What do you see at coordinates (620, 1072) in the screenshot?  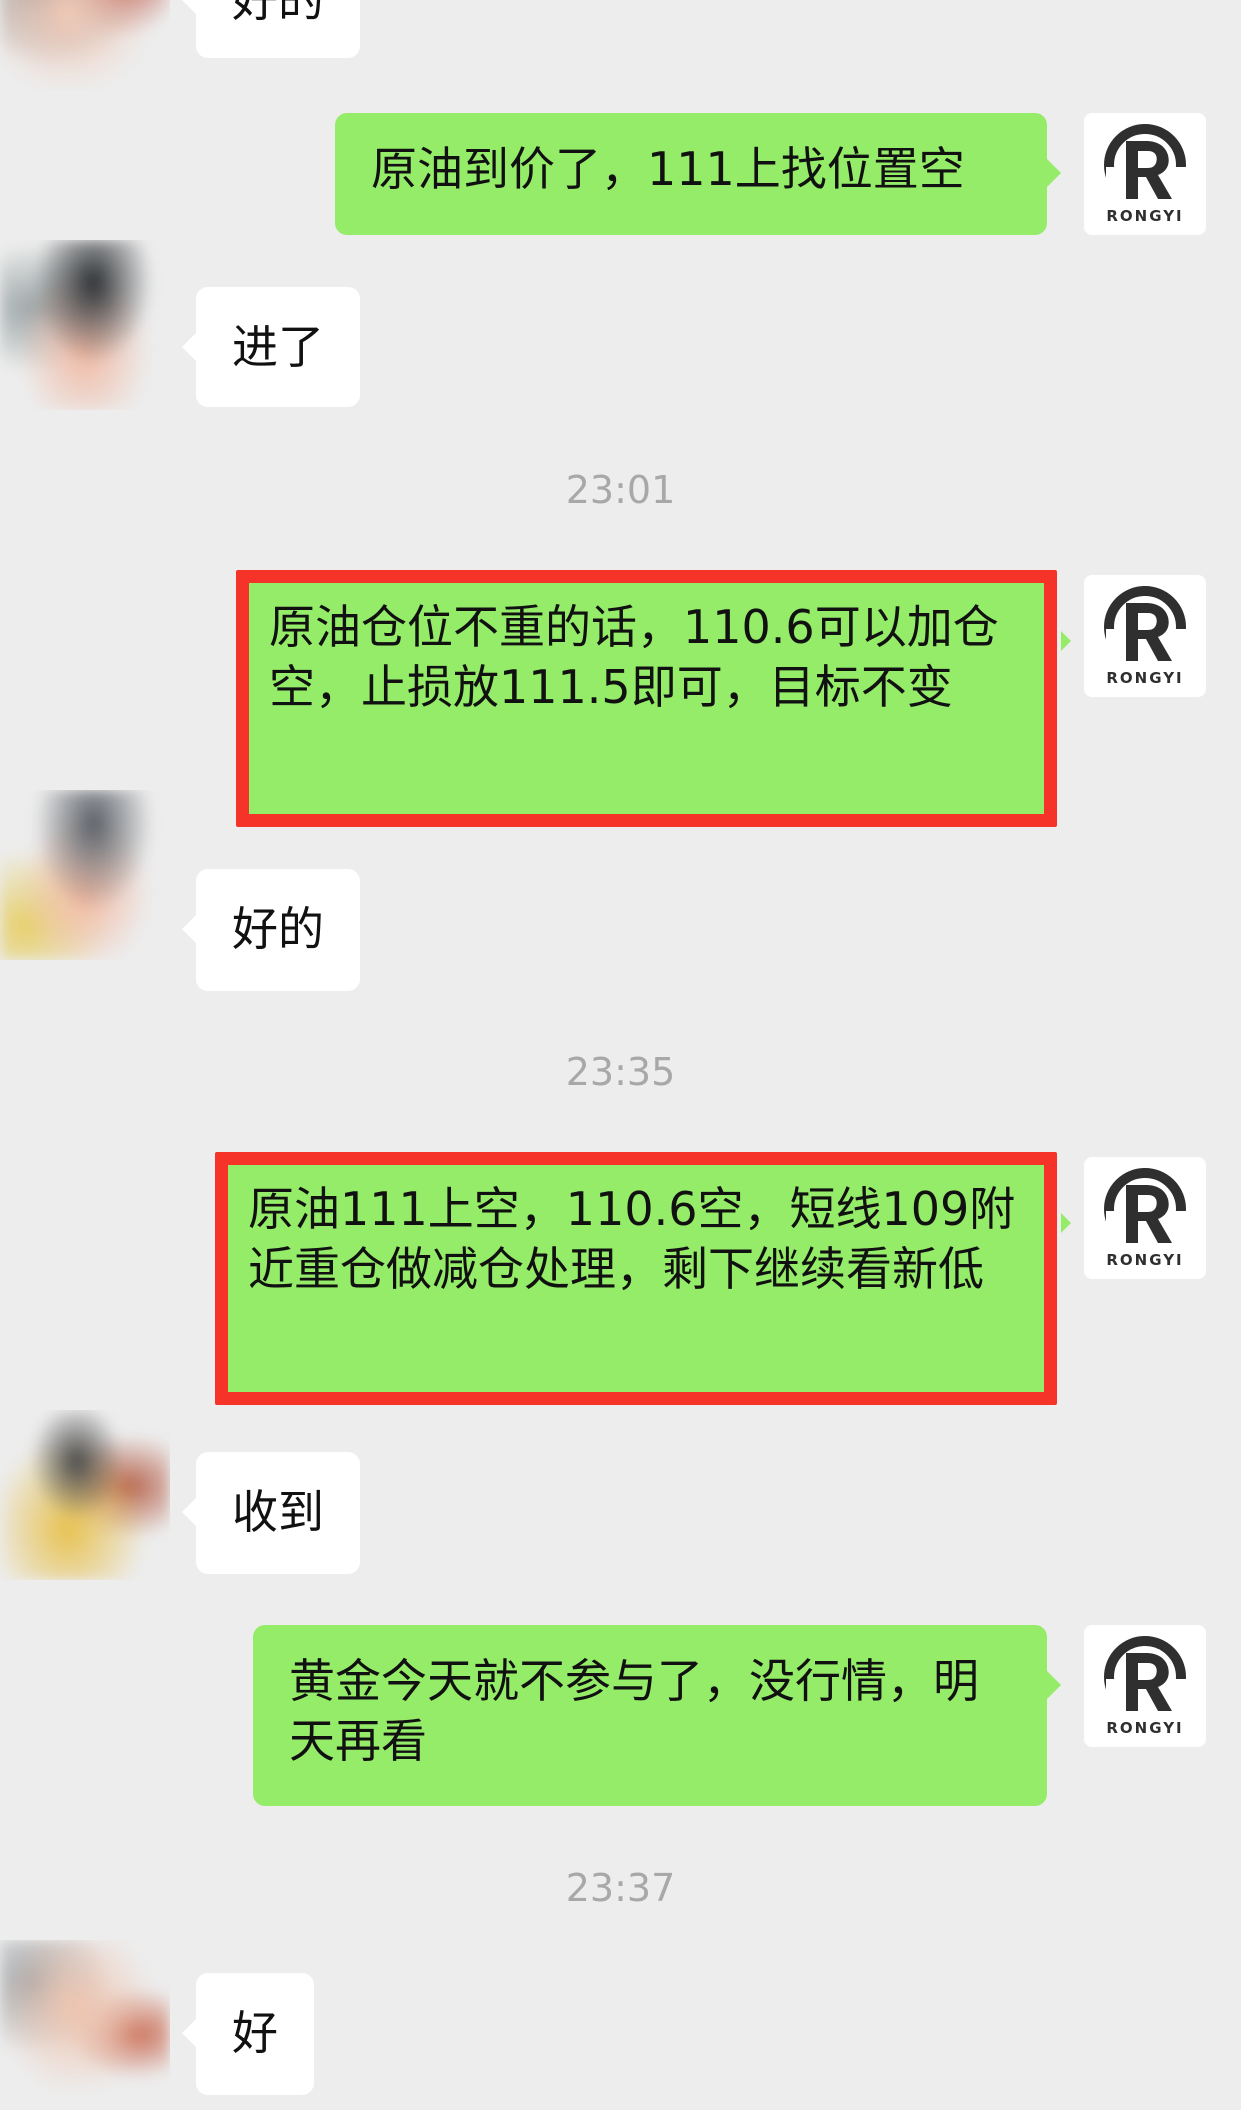 I see `message-timestamp: 23:35` at bounding box center [620, 1072].